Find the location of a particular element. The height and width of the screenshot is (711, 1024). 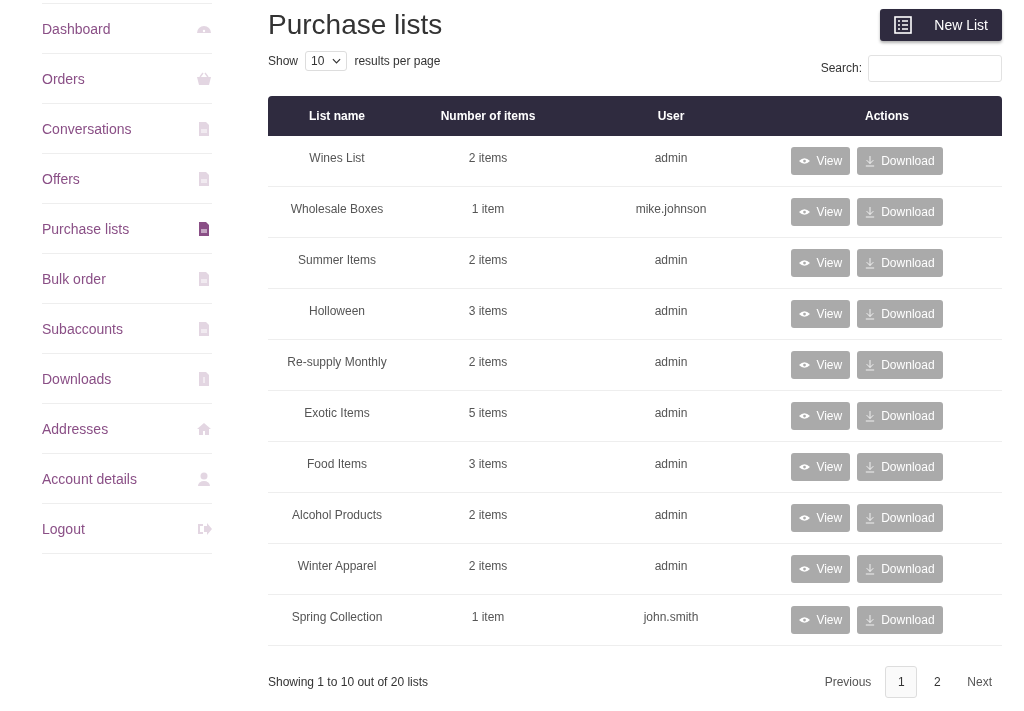

next-link: Next is located at coordinates (979, 682).